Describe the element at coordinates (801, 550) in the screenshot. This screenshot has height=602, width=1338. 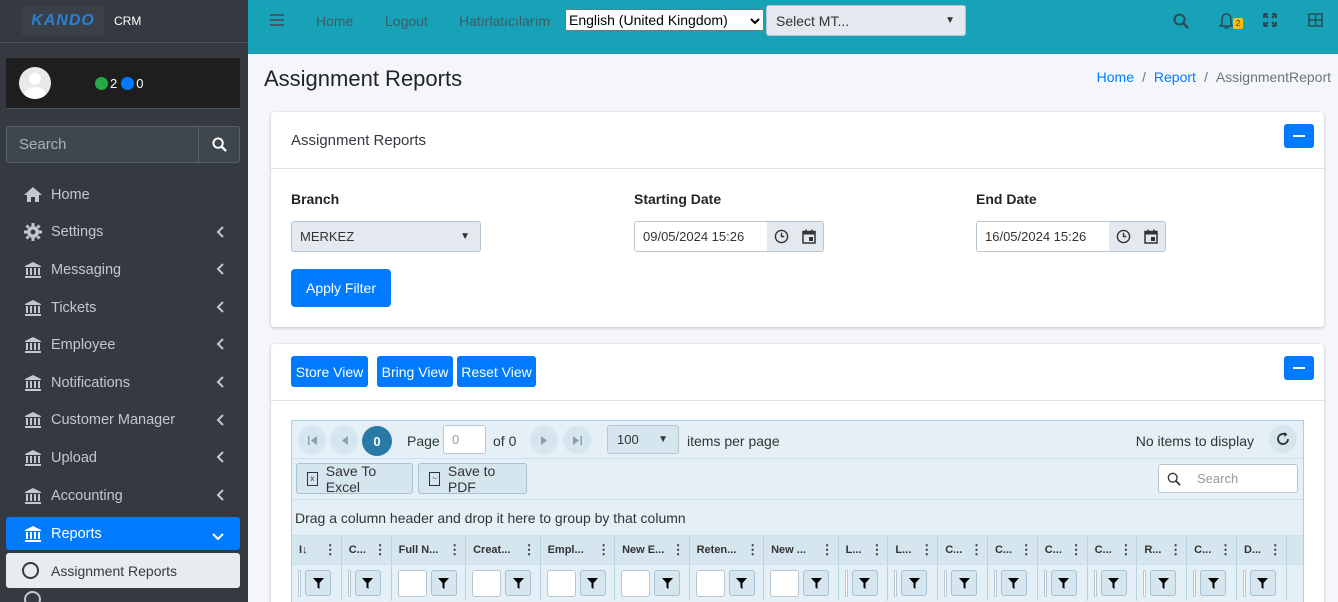
I see `column-header: New ... ⋮` at that location.